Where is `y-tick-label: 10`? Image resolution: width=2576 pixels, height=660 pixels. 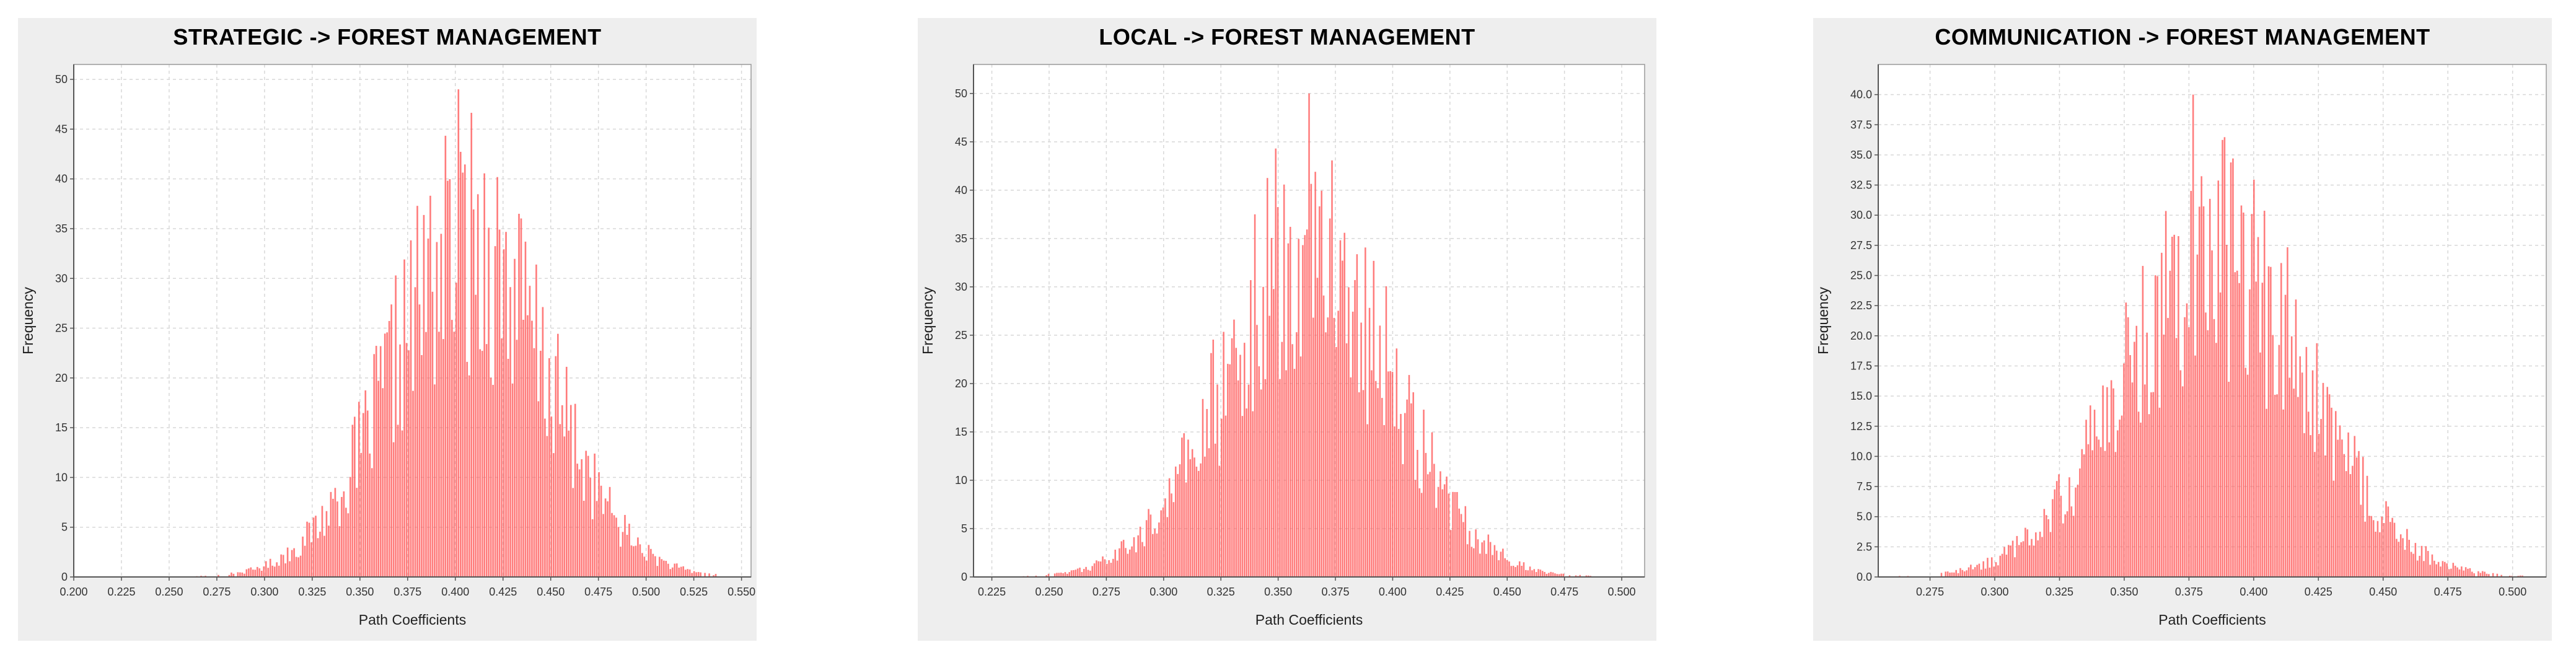 y-tick-label: 10 is located at coordinates (62, 477).